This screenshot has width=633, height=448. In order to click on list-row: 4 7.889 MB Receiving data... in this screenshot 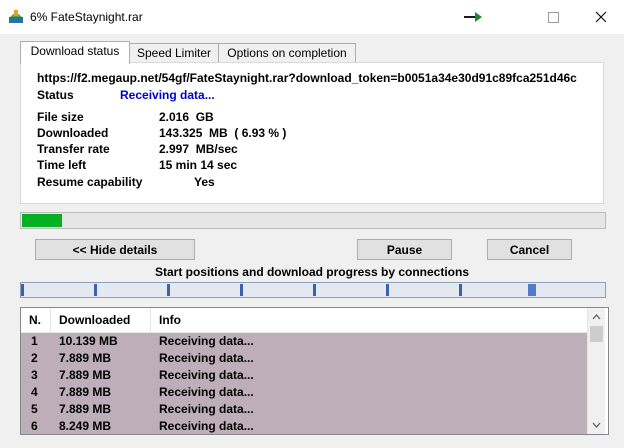, I will do `click(304, 392)`.